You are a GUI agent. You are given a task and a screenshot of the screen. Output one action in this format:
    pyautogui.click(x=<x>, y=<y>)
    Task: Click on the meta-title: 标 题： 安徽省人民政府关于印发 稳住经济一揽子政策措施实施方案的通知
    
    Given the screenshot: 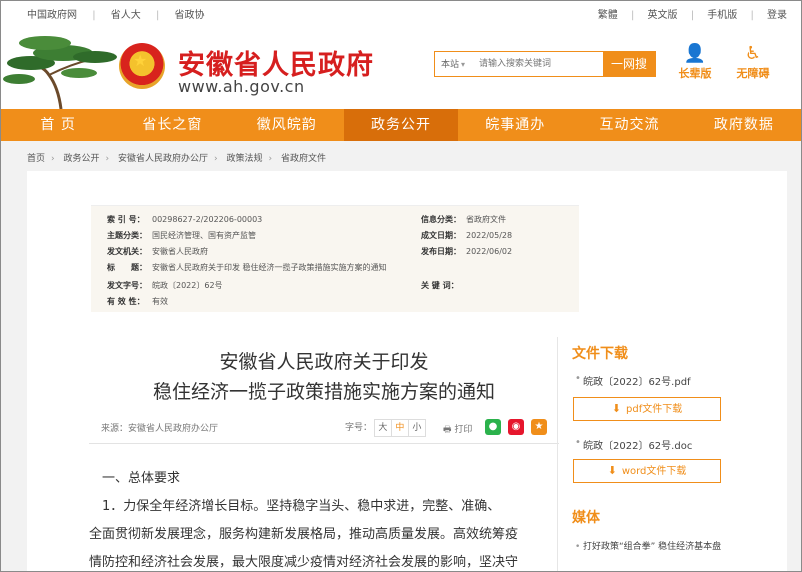 What is the action you would take?
    pyautogui.click(x=247, y=267)
    